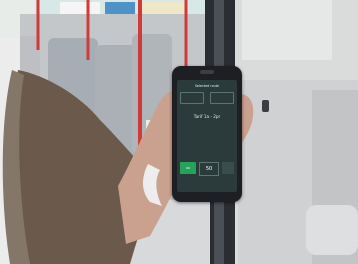 This screenshot has height=264, width=358. I want to click on device-screen: Selected route Tarif 1a - 2pr OK 50, so click(207, 136).